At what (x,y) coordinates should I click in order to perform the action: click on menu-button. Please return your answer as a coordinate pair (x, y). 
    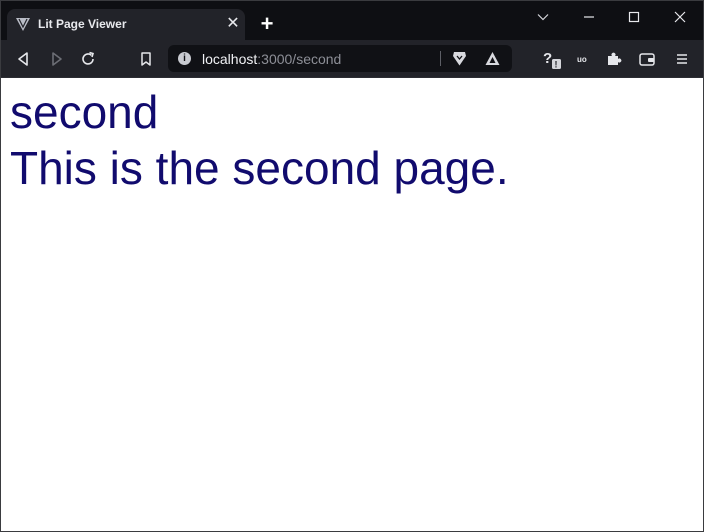
    Looking at the image, I should click on (682, 59).